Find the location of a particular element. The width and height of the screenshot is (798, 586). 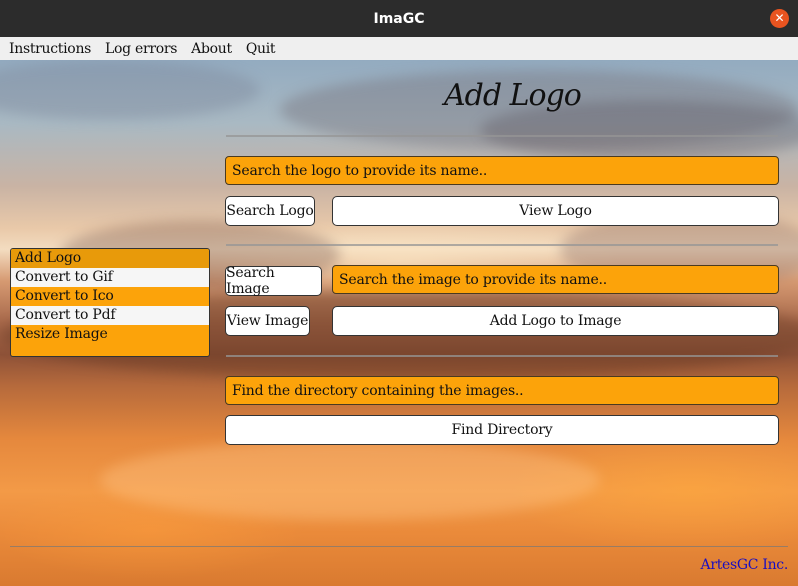

title-bar: ImaGC ✕ is located at coordinates (399, 18).